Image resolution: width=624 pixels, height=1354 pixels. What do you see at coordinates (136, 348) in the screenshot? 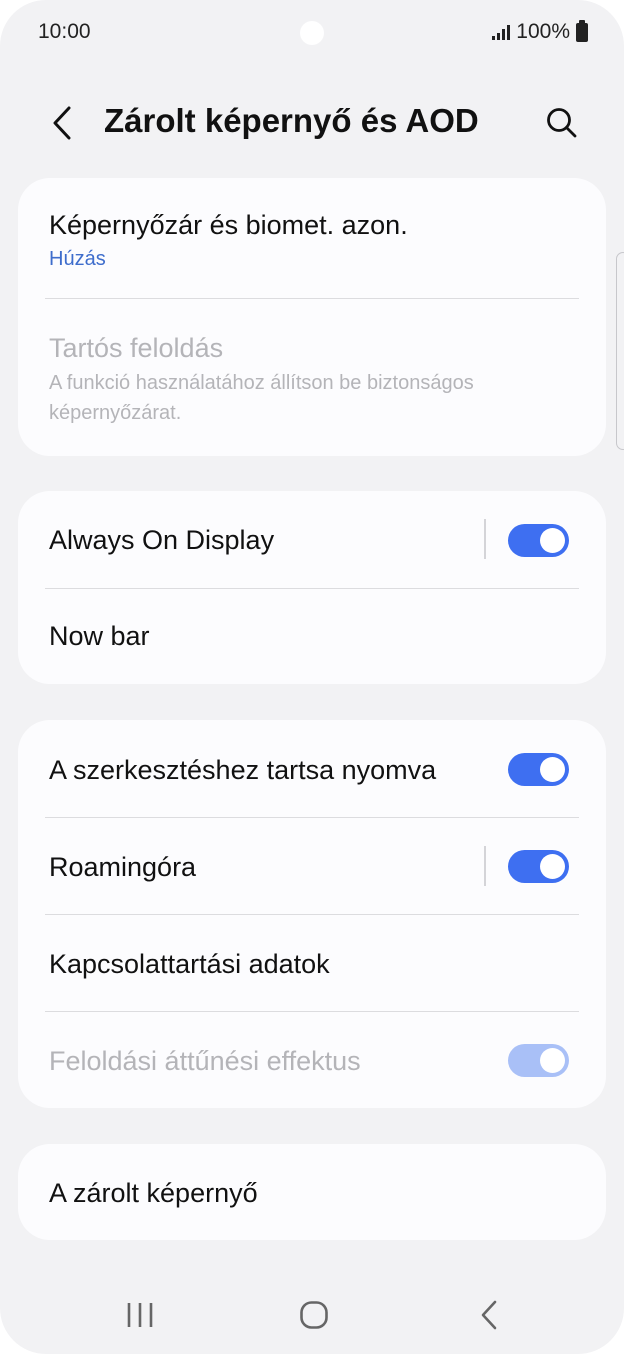
I see `extend-unlock-title: Tartós feloldás` at bounding box center [136, 348].